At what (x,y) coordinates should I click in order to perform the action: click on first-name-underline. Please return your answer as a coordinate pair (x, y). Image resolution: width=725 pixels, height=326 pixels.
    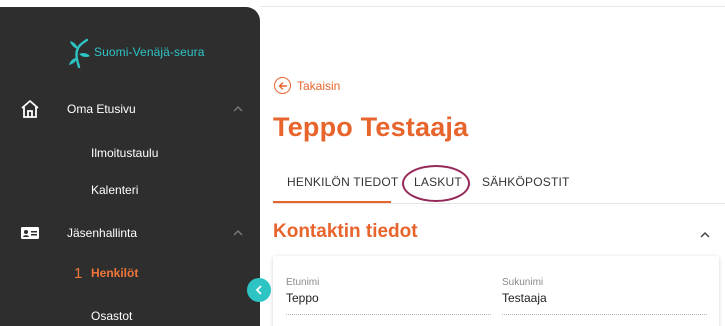
    Looking at the image, I should click on (388, 314).